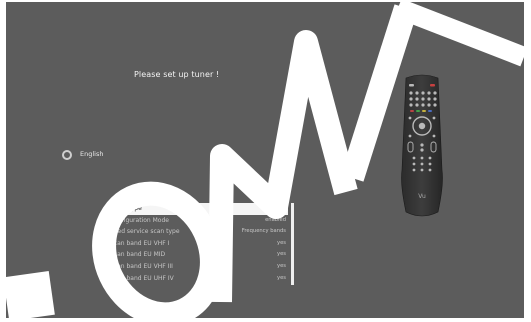 The height and width of the screenshot is (322, 531). I want to click on settings-row: Scan band EU VHF I yes, so click(198, 244).